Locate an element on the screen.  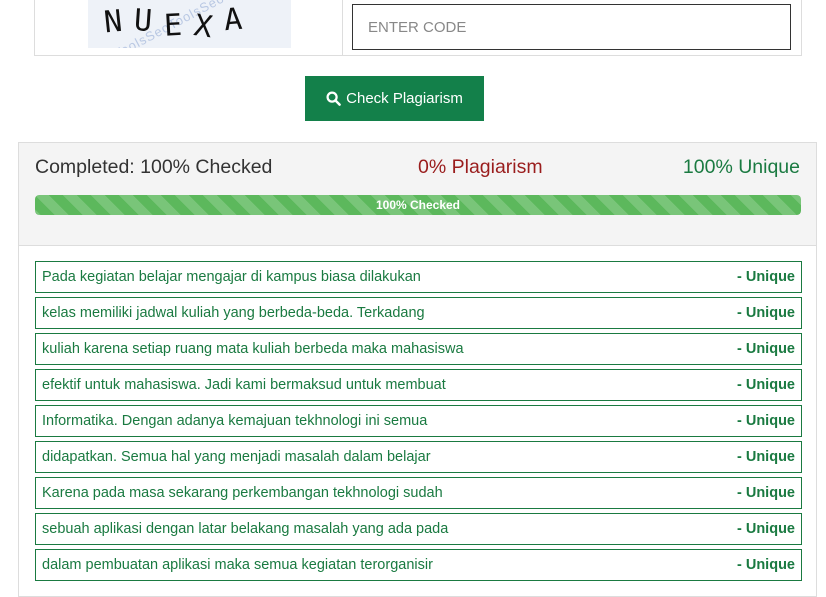
check-plagiarism-button: Check Plagiarism is located at coordinates (394, 98).